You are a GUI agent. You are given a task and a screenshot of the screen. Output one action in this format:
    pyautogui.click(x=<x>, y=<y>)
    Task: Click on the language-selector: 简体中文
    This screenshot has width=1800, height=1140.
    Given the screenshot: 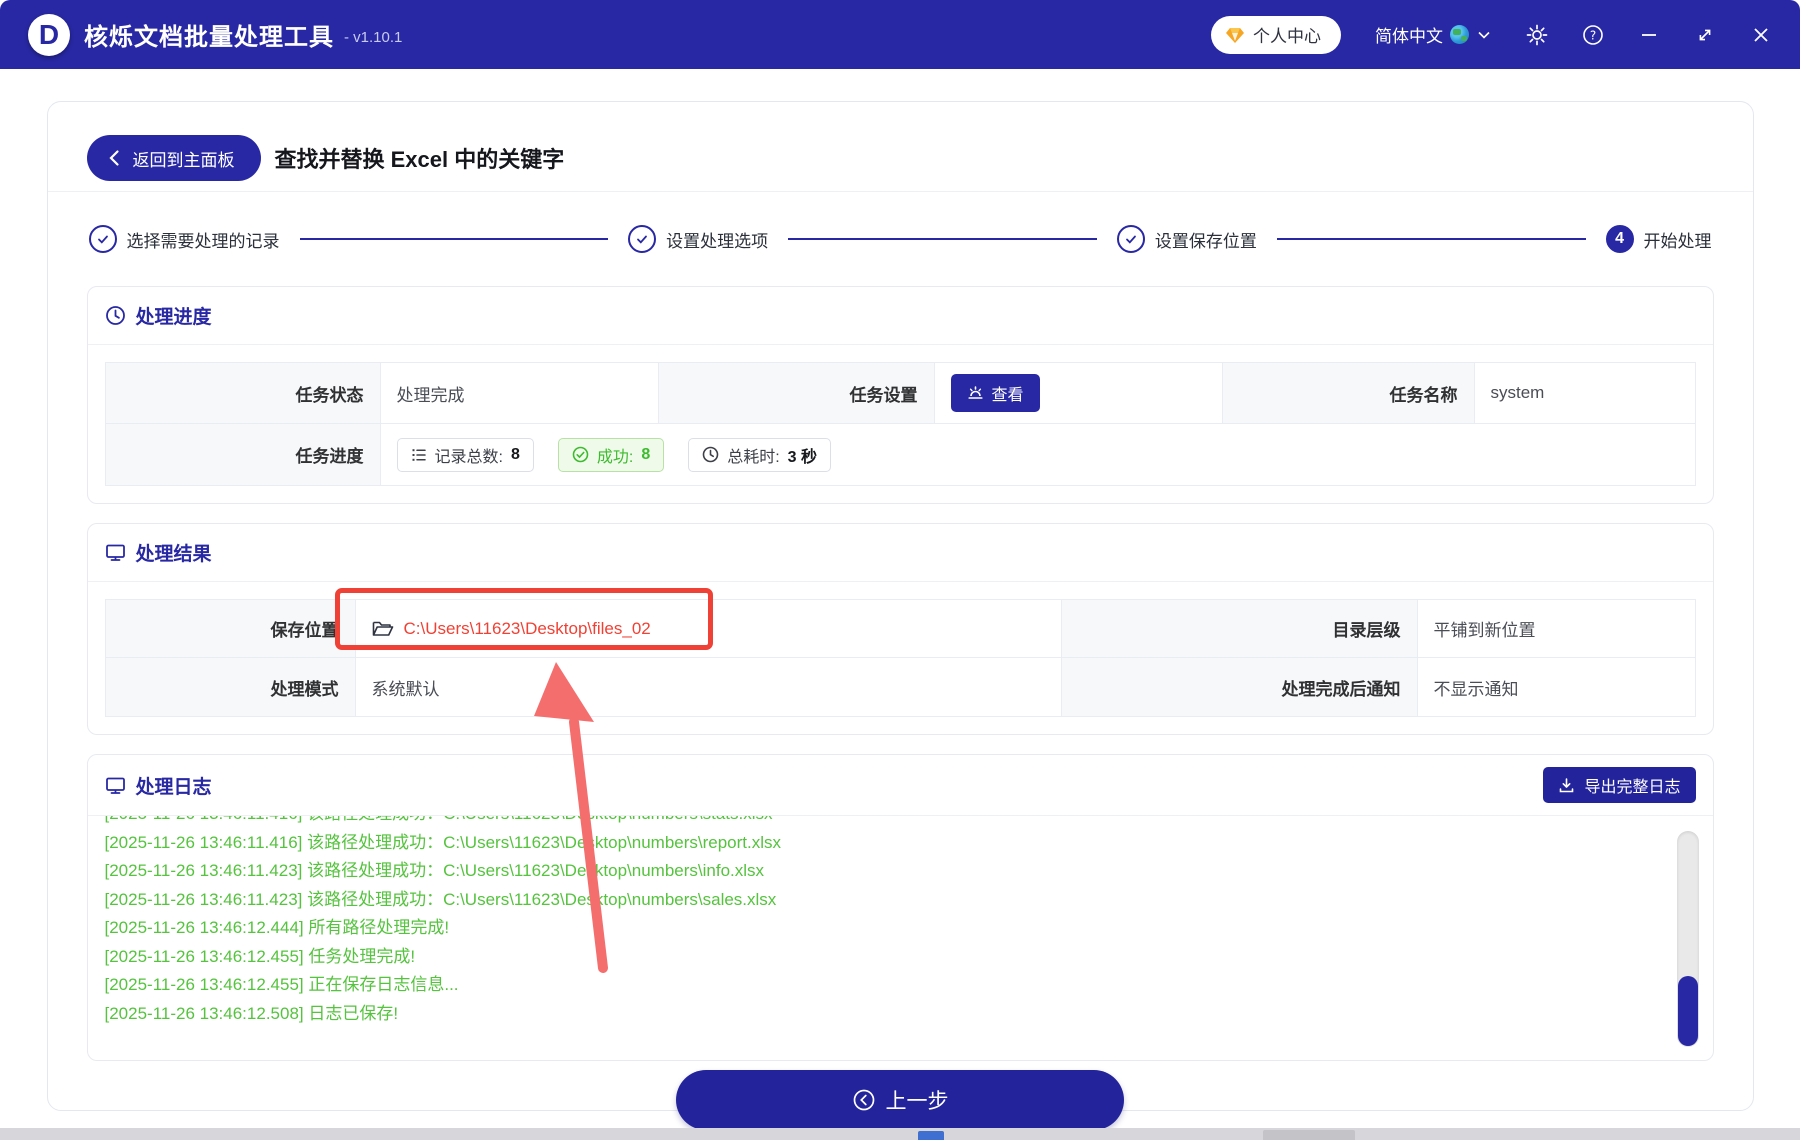 What is the action you would take?
    pyautogui.click(x=1433, y=34)
    